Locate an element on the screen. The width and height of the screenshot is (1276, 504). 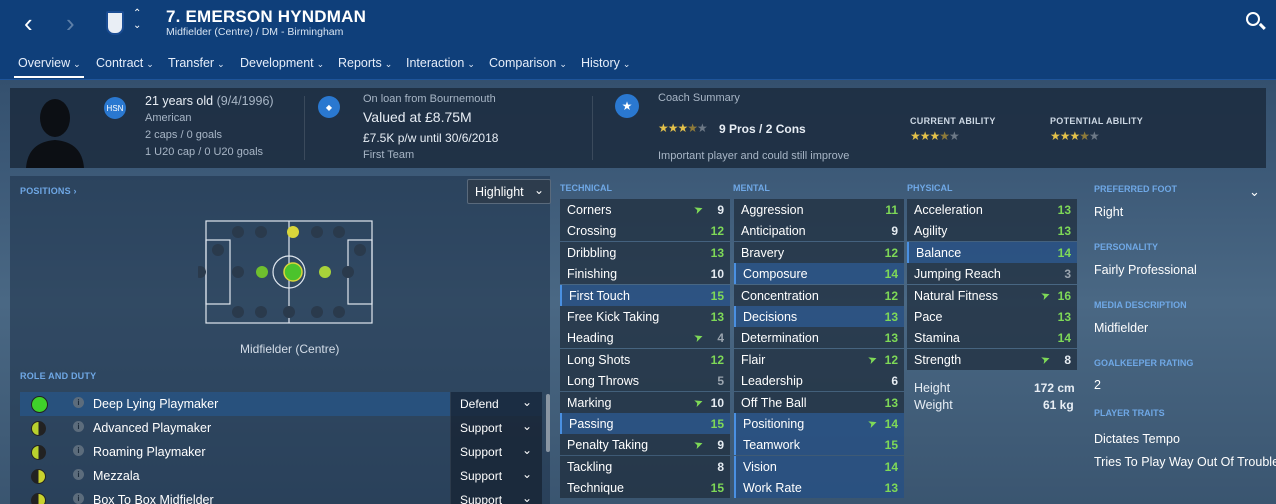
positions-header: POSITIONS › is located at coordinates (48, 191).